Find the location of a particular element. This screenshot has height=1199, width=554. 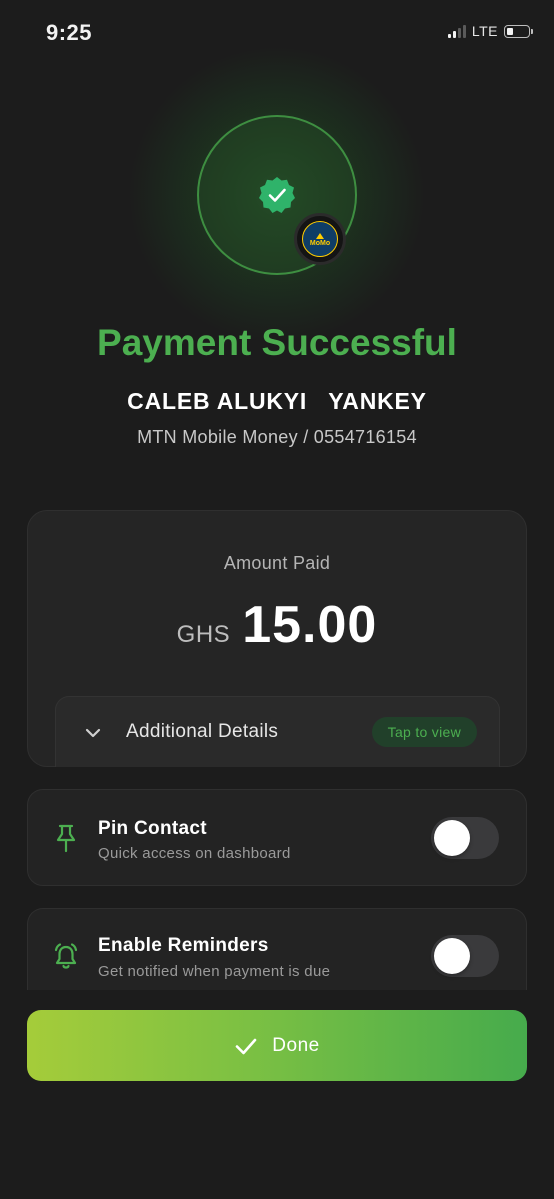

amount-row: GHS 15.00 is located at coordinates (277, 625).